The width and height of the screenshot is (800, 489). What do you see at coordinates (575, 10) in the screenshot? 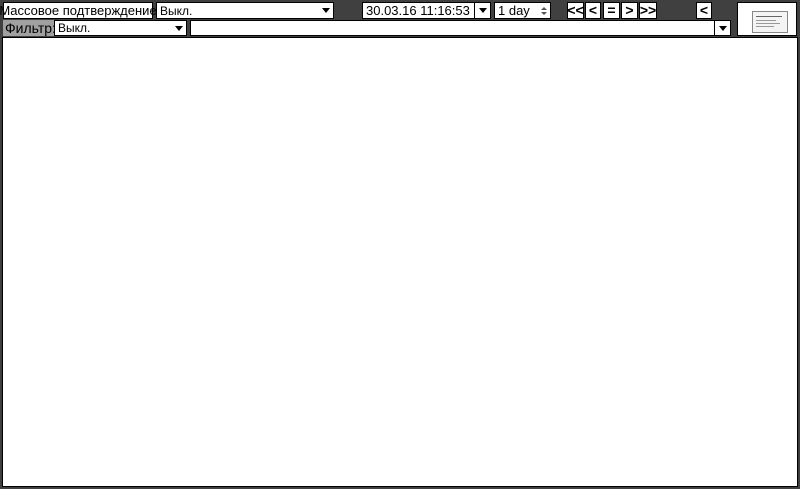
I see `nav-first-button: <<` at bounding box center [575, 10].